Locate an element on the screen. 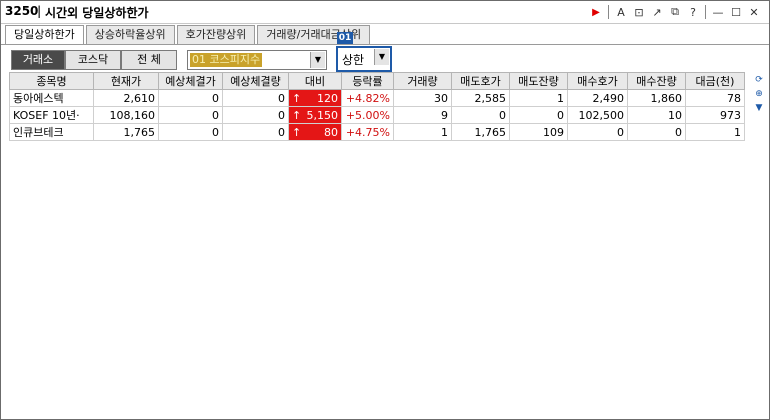 This screenshot has width=770, height=420. volume: 9 is located at coordinates (422, 115).